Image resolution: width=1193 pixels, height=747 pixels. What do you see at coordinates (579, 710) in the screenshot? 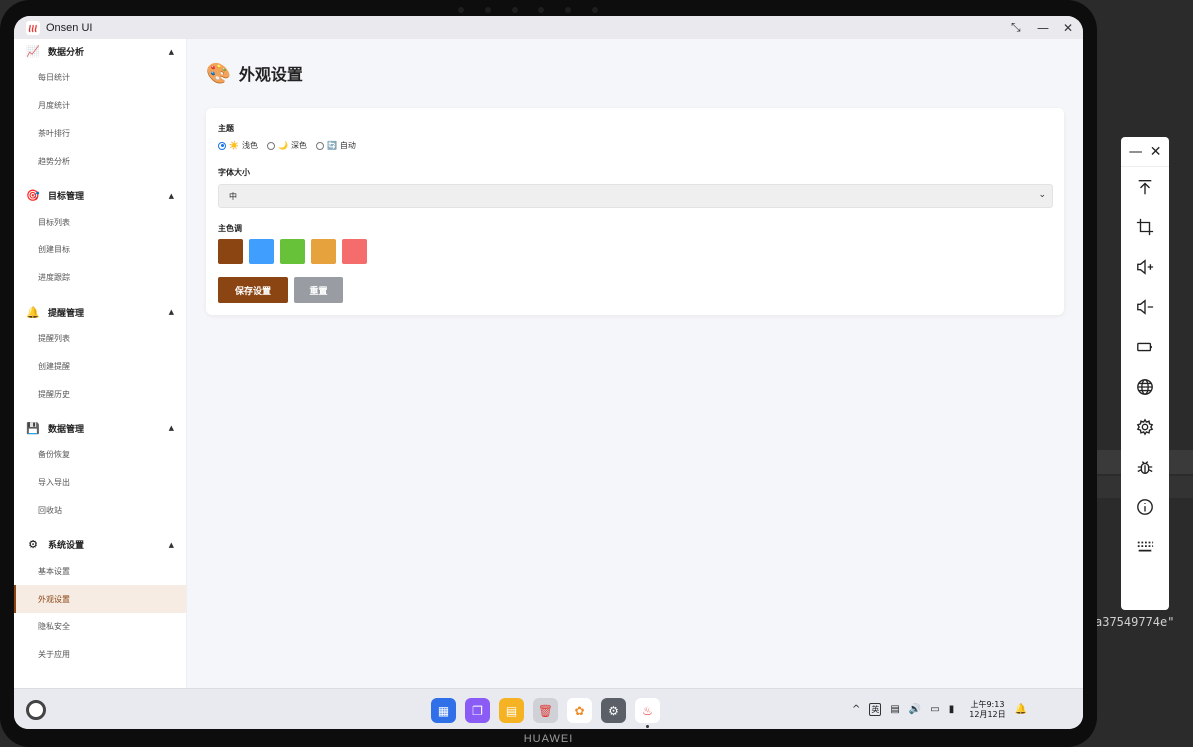
I see `gallery-icon: ✿` at bounding box center [579, 710].